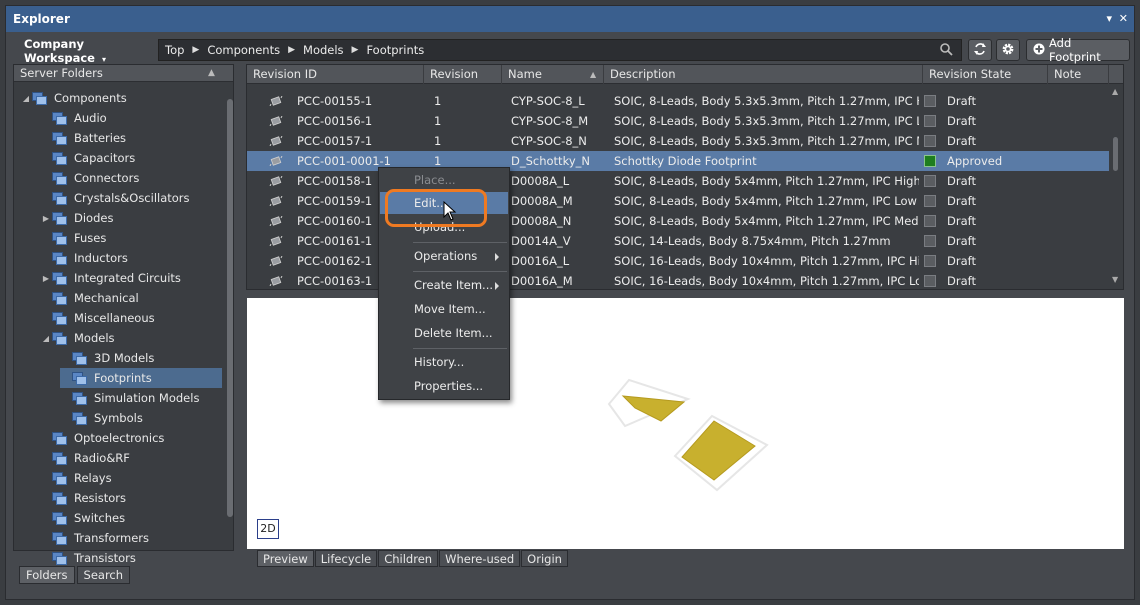 Image resolution: width=1140 pixels, height=605 pixels. Describe the element at coordinates (450, 212) in the screenshot. I see `mouse-cursor-icon` at that location.